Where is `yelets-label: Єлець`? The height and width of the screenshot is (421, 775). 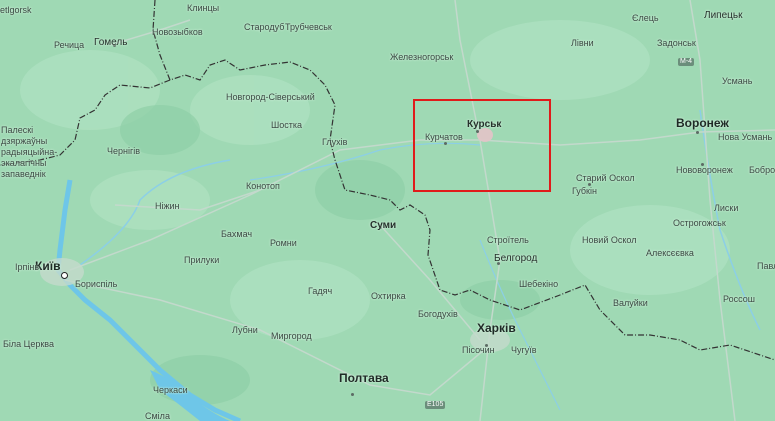
yelets-label: Єлець is located at coordinates (645, 18).